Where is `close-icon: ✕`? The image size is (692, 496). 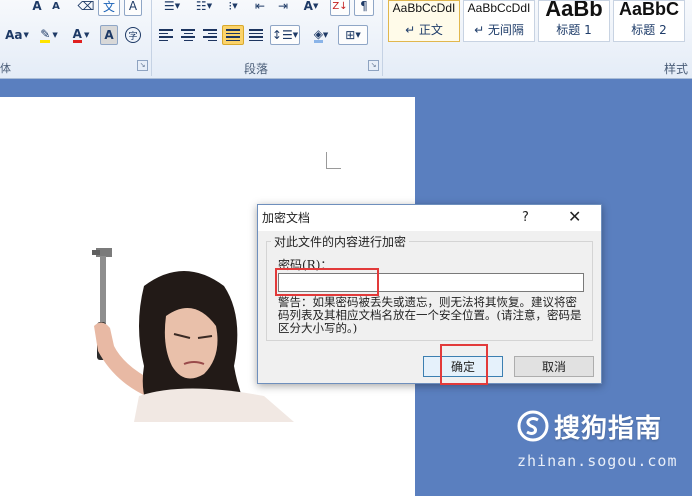
close-icon: ✕ is located at coordinates (574, 217).